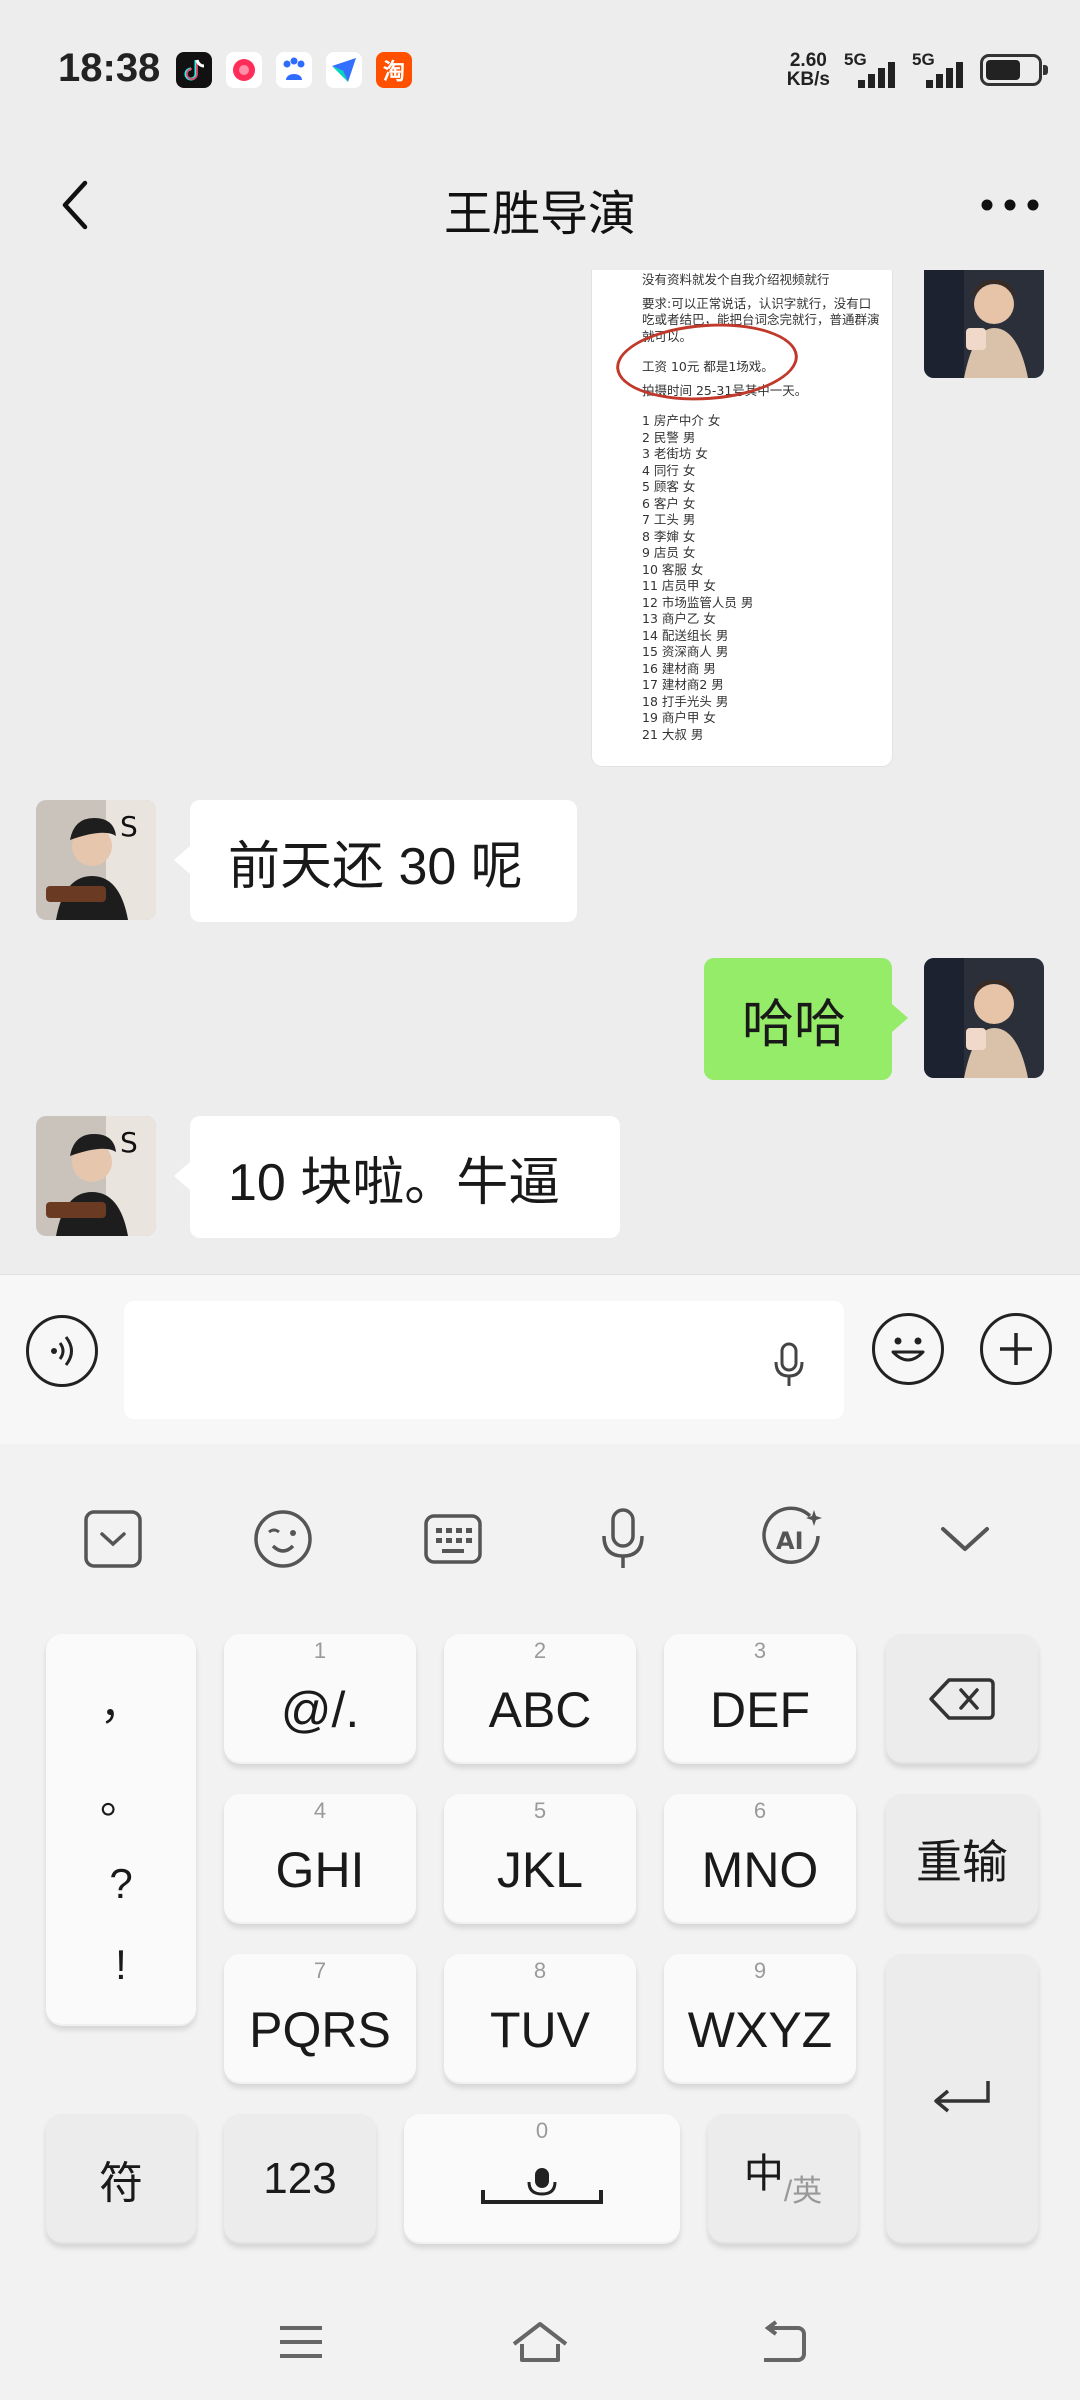 Image resolution: width=1080 pixels, height=2400 pixels. Describe the element at coordinates (1010, 205) in the screenshot. I see `more-button` at that location.